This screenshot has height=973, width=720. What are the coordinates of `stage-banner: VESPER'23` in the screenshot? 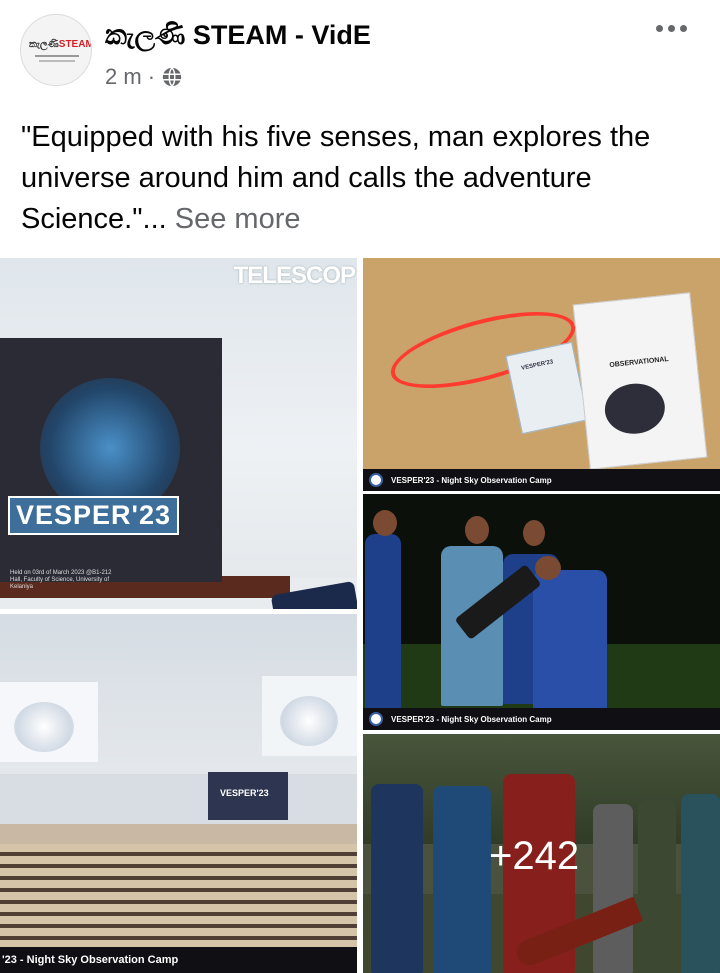 It's located at (248, 796).